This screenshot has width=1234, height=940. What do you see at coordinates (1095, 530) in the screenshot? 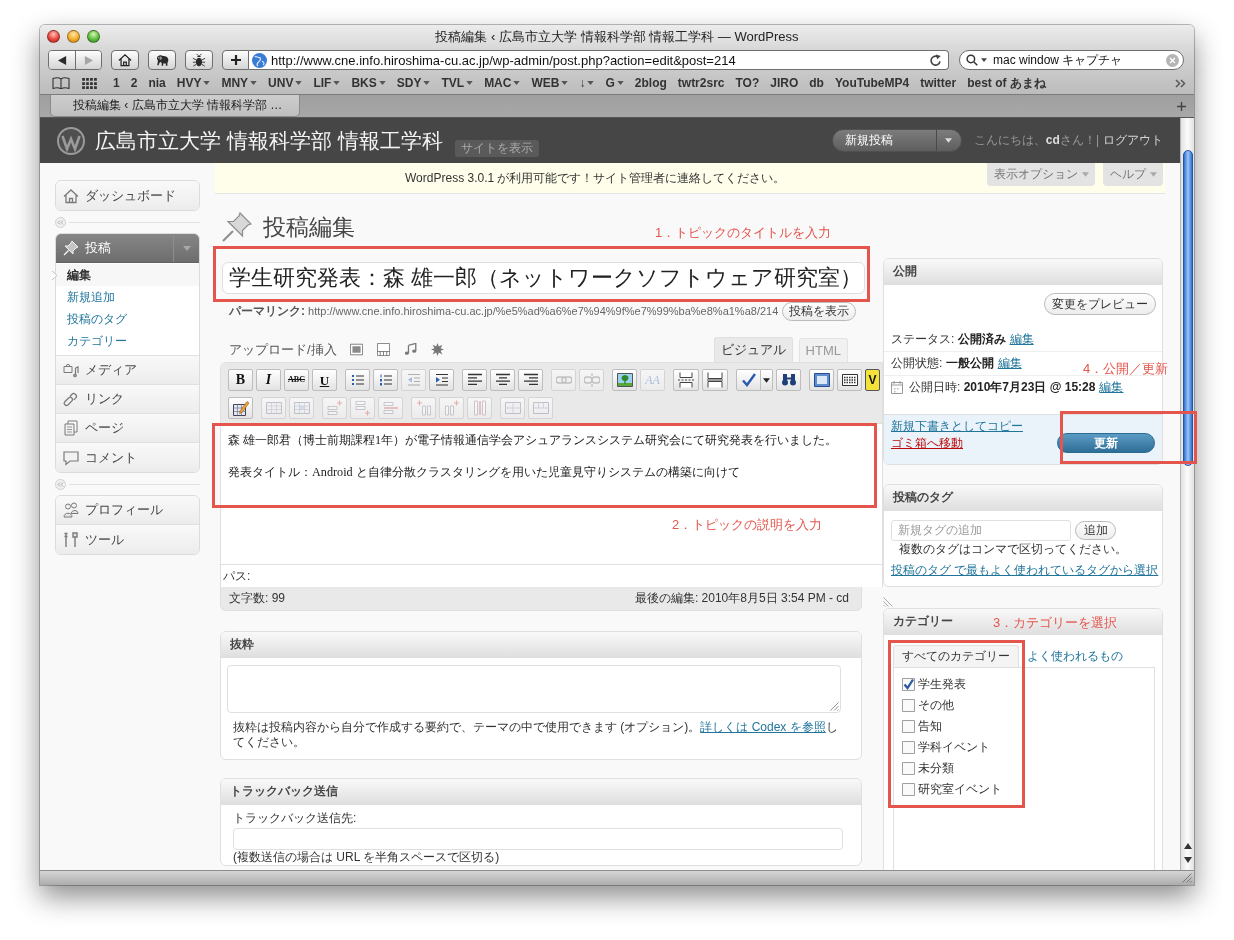
I see `add-tag-button: 追加` at bounding box center [1095, 530].